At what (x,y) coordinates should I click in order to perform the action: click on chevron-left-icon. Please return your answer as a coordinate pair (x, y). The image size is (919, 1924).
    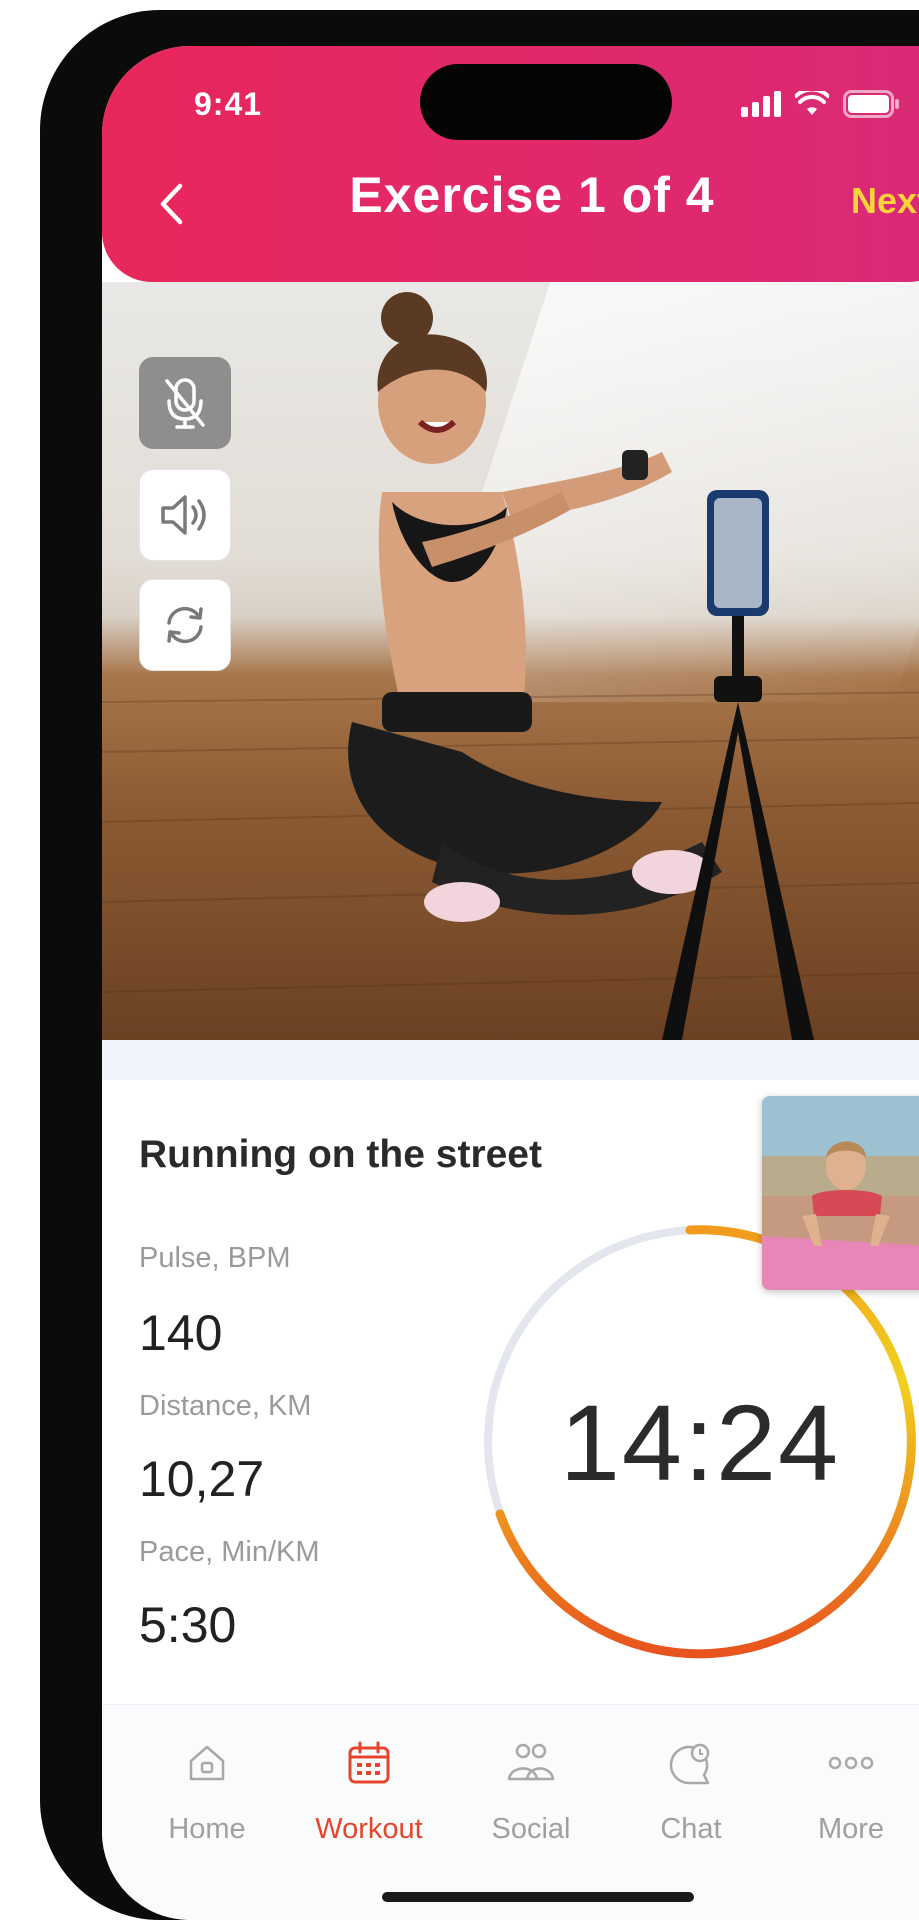
    Looking at the image, I should click on (171, 204).